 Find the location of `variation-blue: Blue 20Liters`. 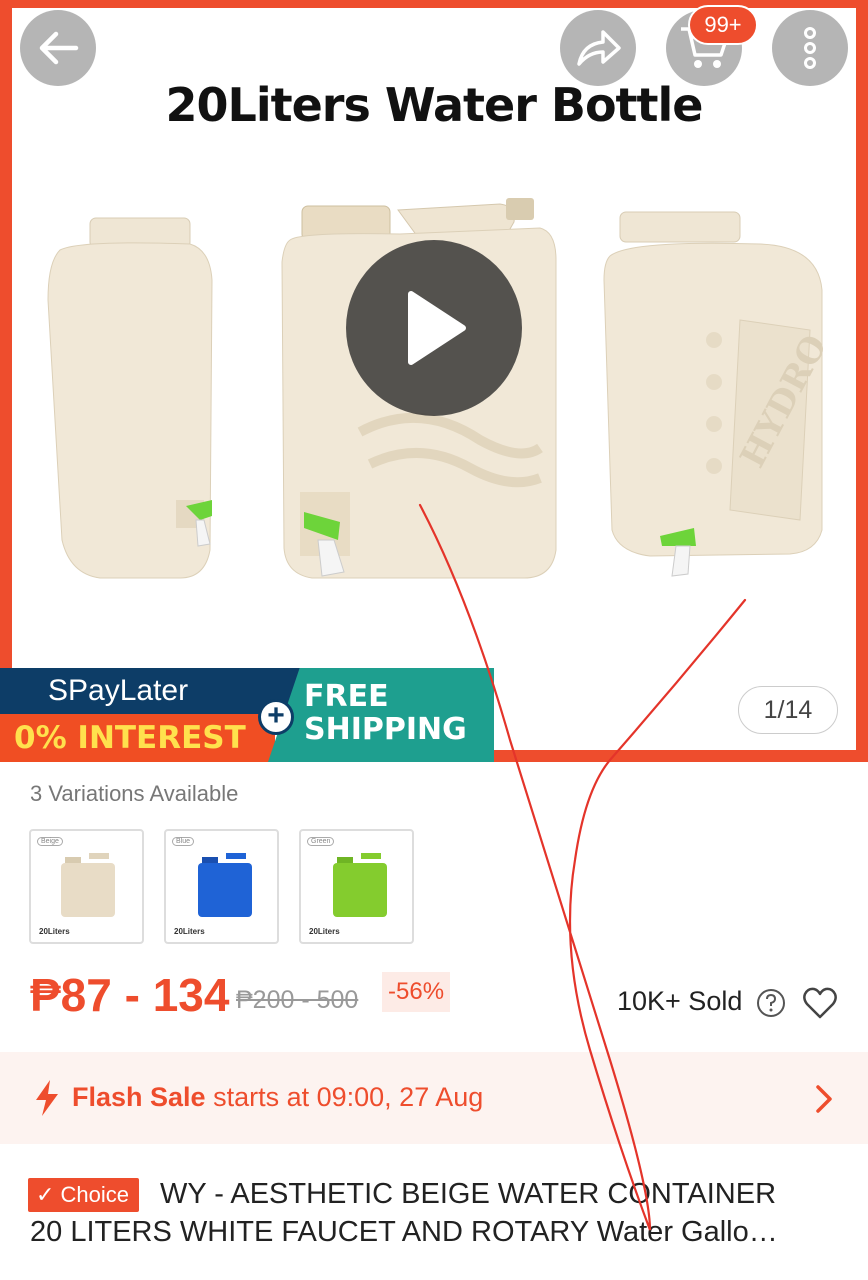

variation-blue: Blue 20Liters is located at coordinates (221, 886).